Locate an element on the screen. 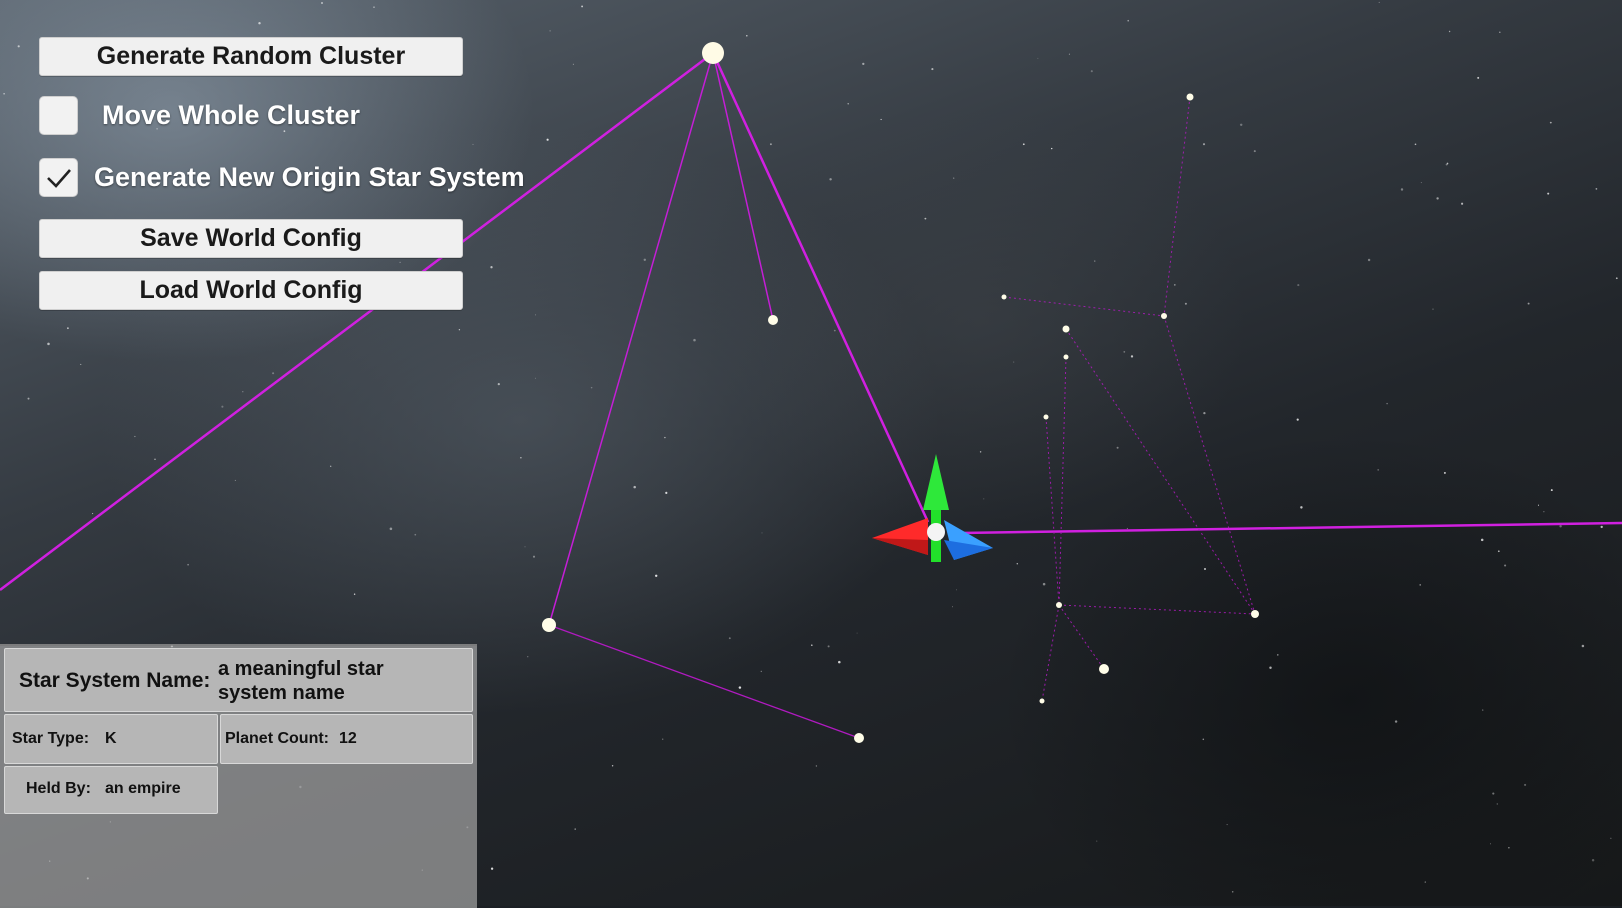  checkmark-icon is located at coordinates (58, 178).